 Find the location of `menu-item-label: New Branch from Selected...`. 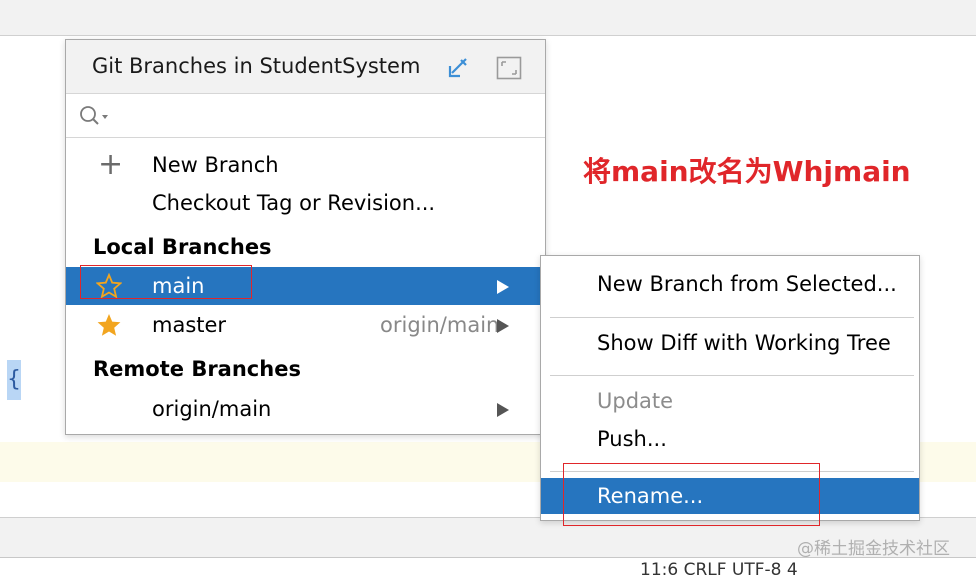

menu-item-label: New Branch from Selected... is located at coordinates (747, 284).